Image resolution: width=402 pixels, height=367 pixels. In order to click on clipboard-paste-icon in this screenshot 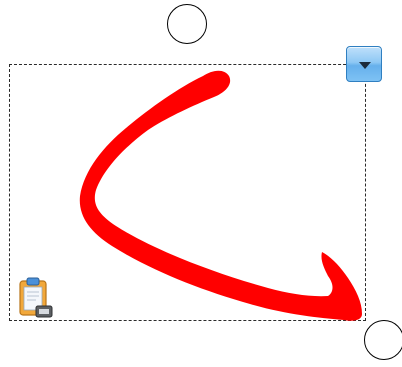, I will do `click(36, 298)`.